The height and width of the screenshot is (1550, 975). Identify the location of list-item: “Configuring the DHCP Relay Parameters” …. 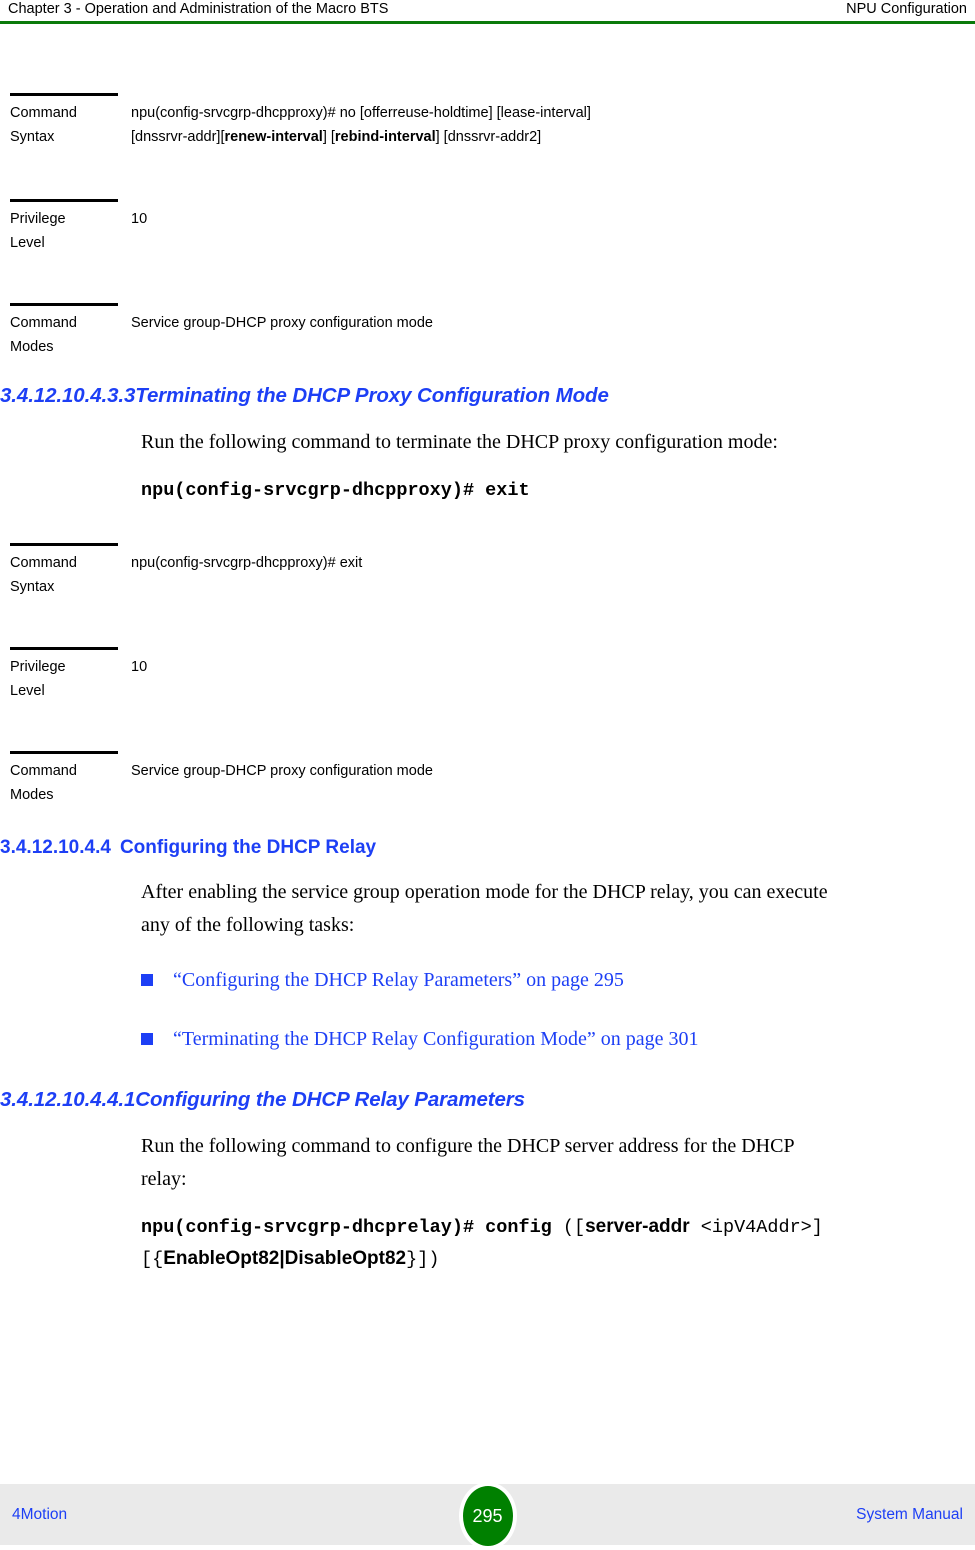
(487, 980).